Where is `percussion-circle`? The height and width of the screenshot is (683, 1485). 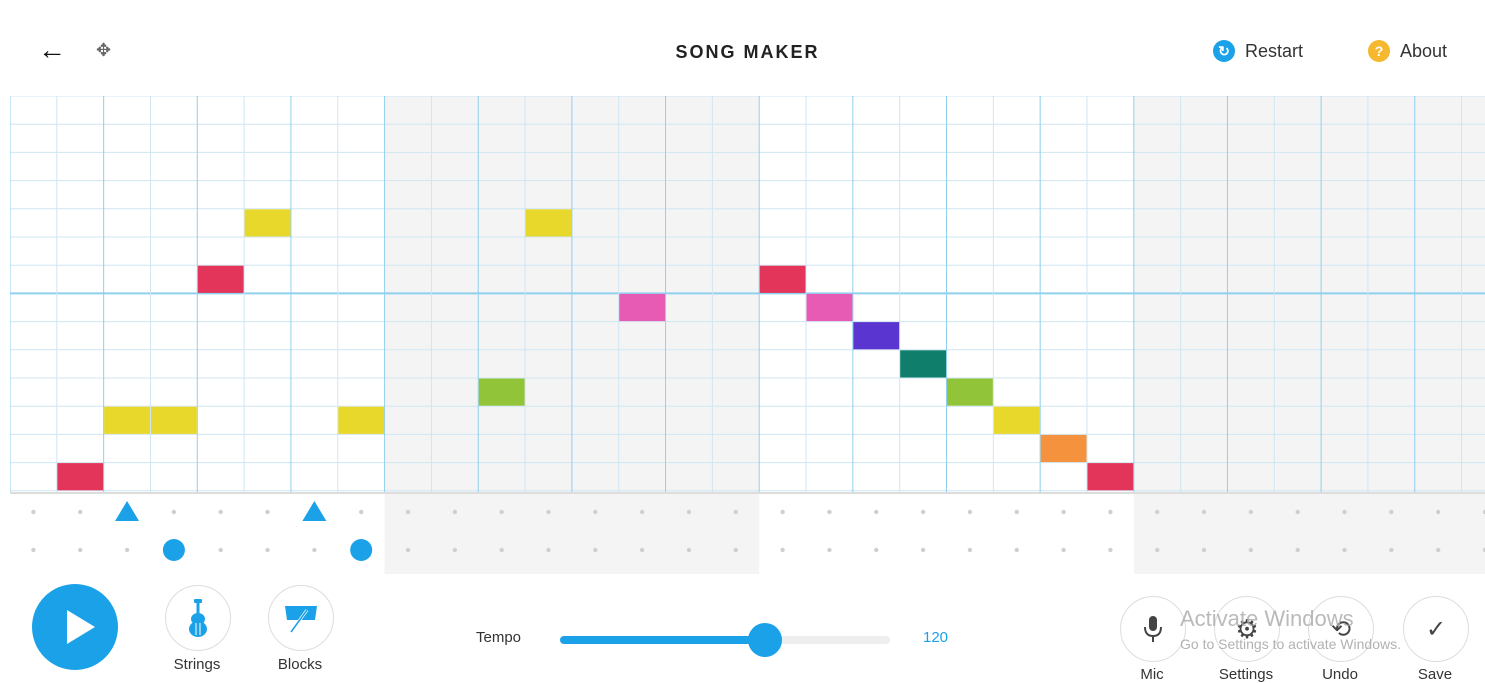
percussion-circle is located at coordinates (173, 550).